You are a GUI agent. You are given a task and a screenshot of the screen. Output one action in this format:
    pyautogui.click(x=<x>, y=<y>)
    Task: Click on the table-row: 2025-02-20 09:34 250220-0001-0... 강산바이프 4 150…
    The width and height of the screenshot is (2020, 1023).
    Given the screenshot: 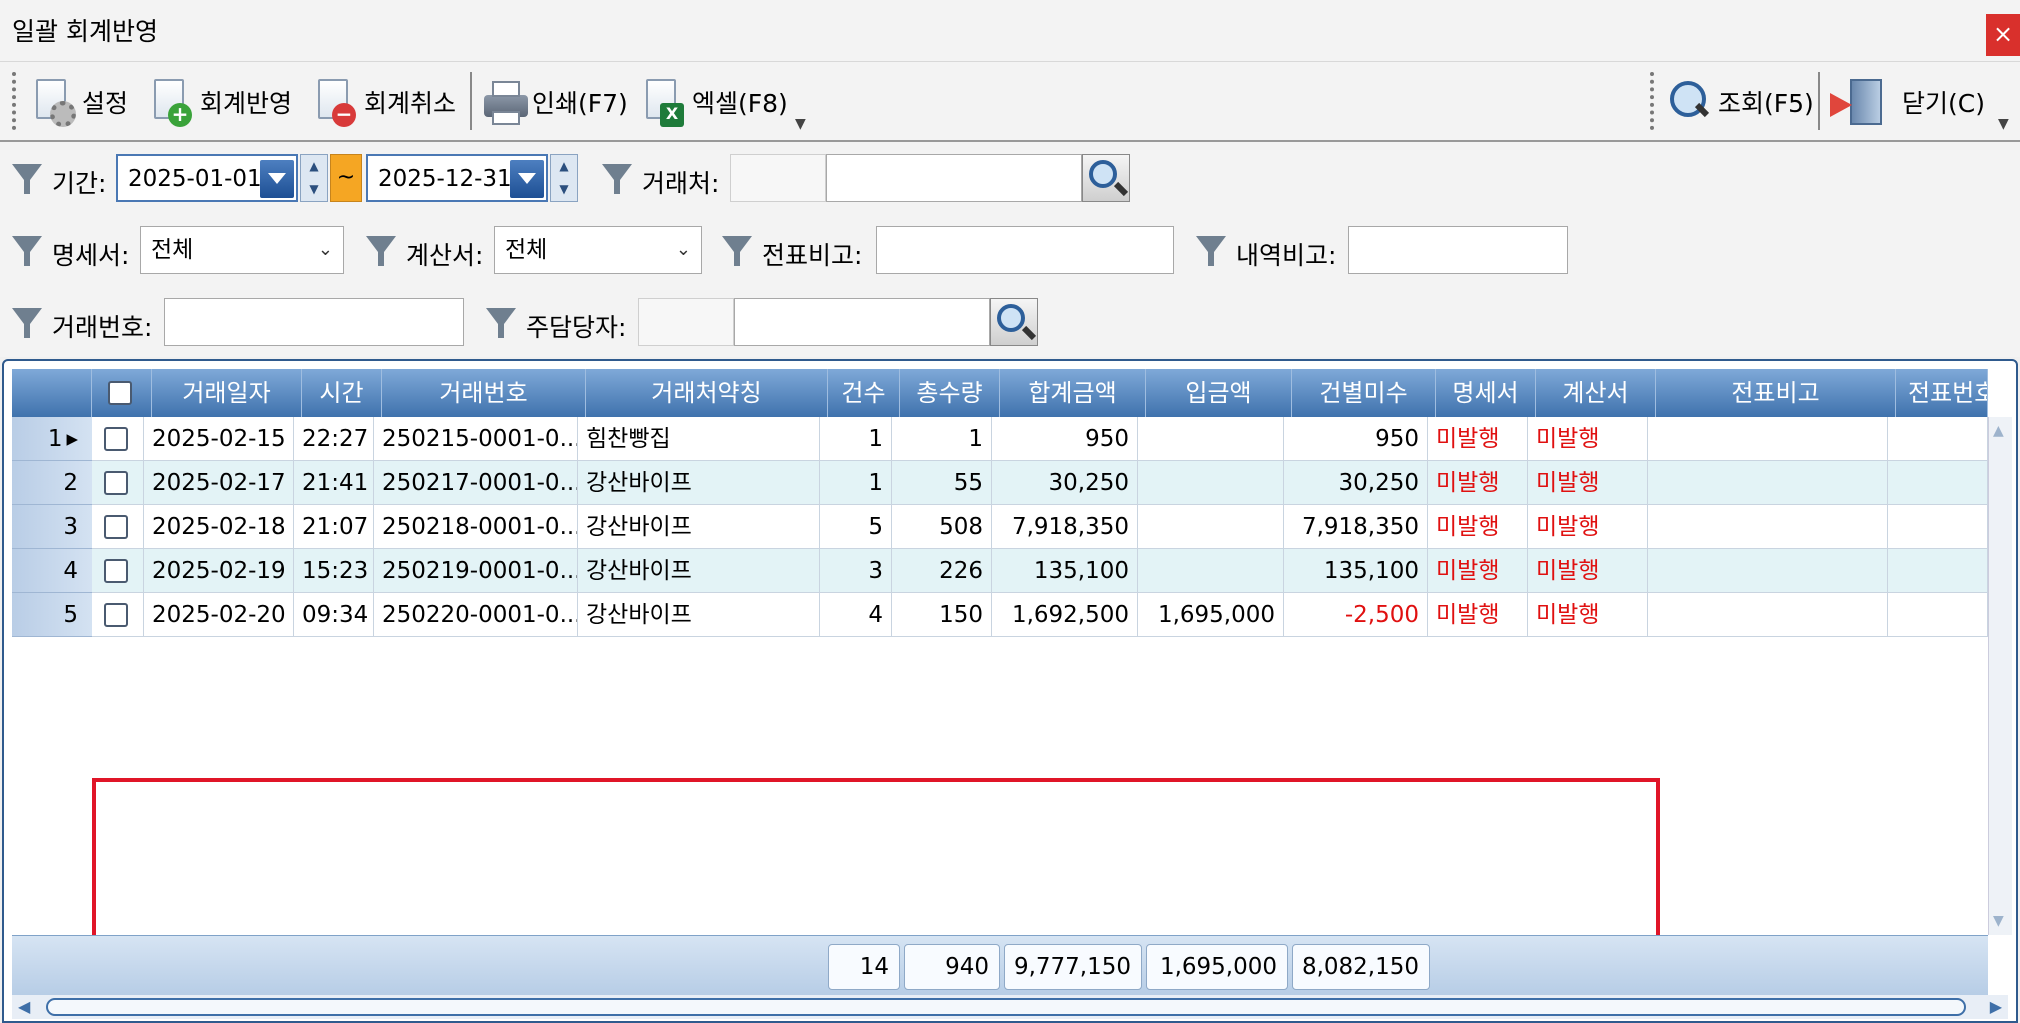 What is the action you would take?
    pyautogui.click(x=1040, y=615)
    